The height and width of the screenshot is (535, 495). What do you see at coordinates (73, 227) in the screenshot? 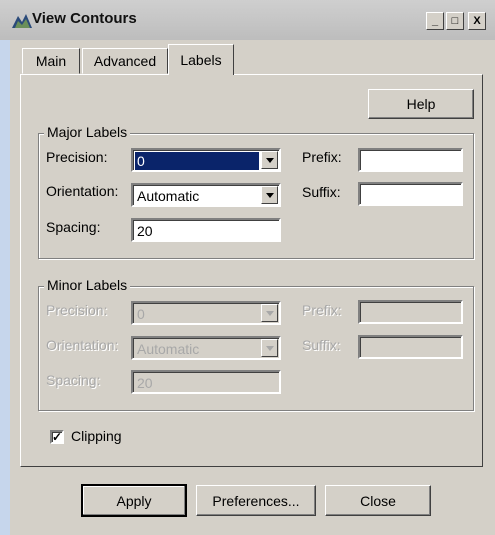
I see `major-spacing-label: Spacing:` at bounding box center [73, 227].